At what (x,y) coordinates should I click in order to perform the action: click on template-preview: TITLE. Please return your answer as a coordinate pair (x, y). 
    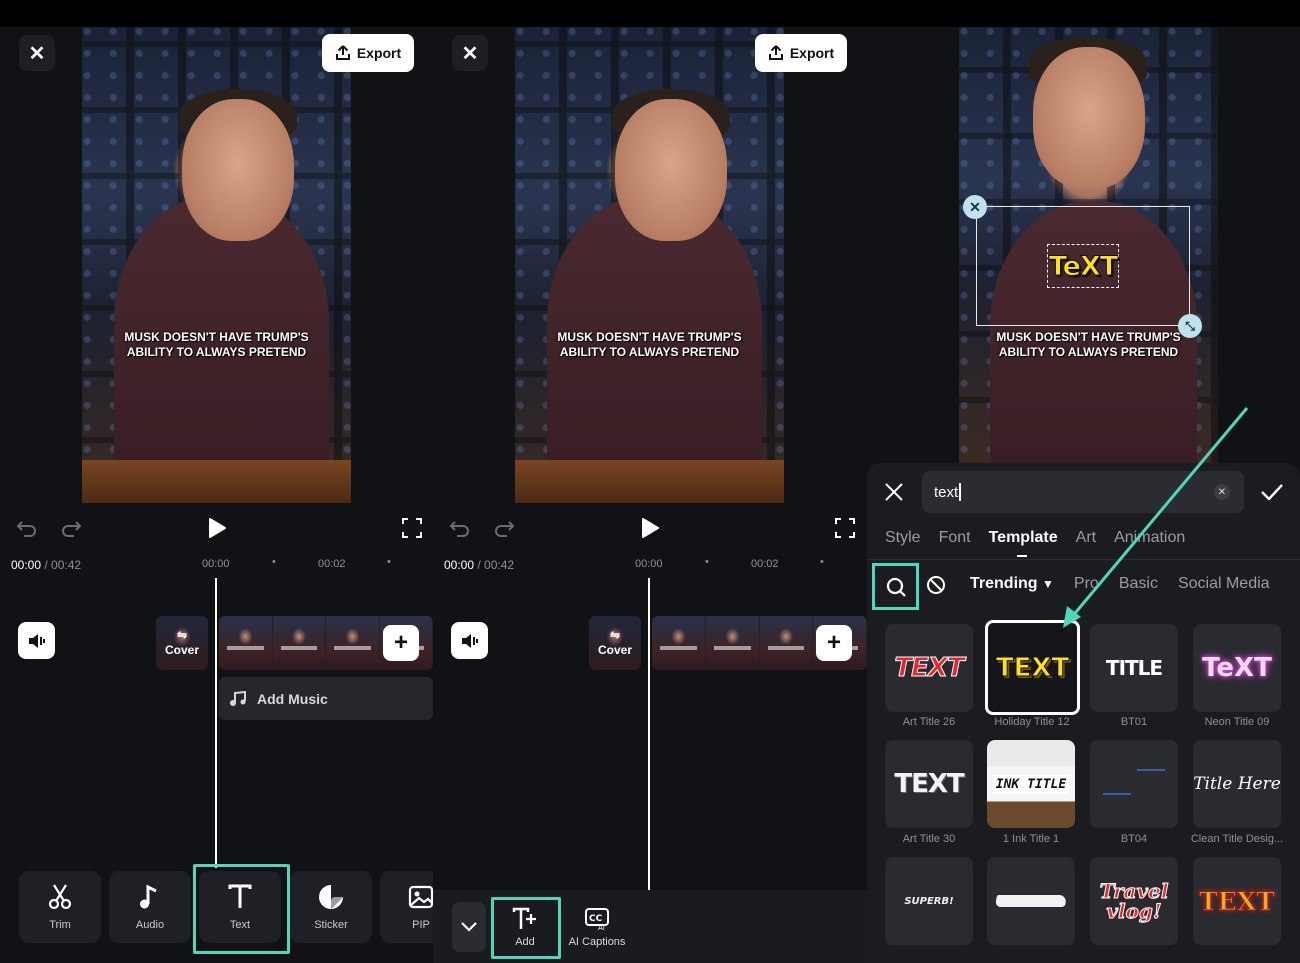
    Looking at the image, I should click on (1134, 668).